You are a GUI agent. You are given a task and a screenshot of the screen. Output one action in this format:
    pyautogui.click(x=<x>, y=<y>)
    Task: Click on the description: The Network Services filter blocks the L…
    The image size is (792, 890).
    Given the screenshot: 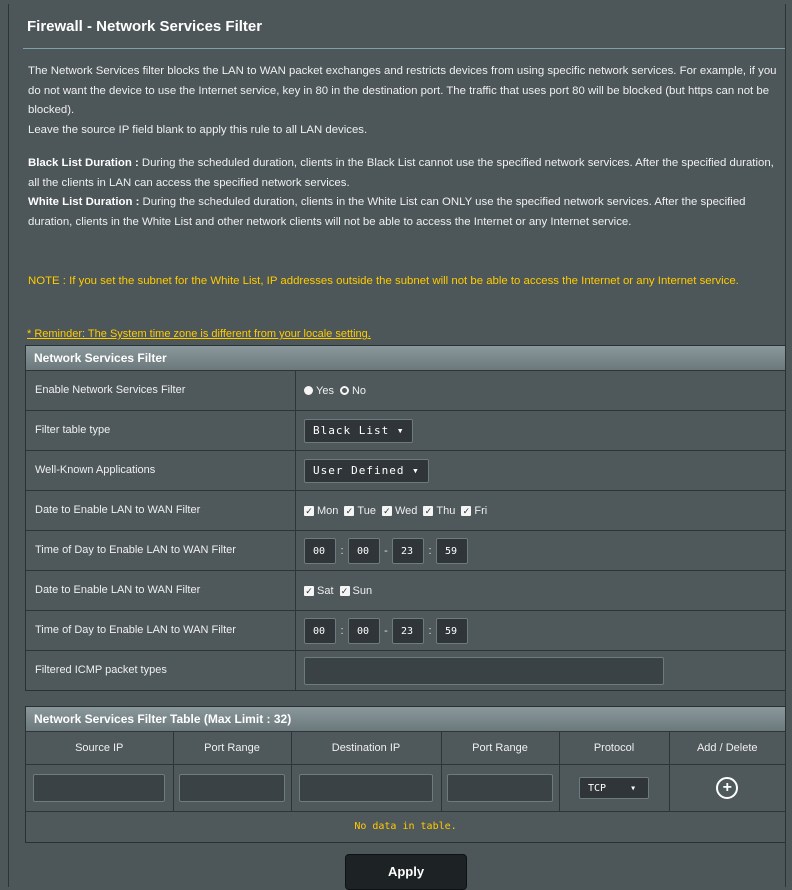 What is the action you would take?
    pyautogui.click(x=406, y=101)
    